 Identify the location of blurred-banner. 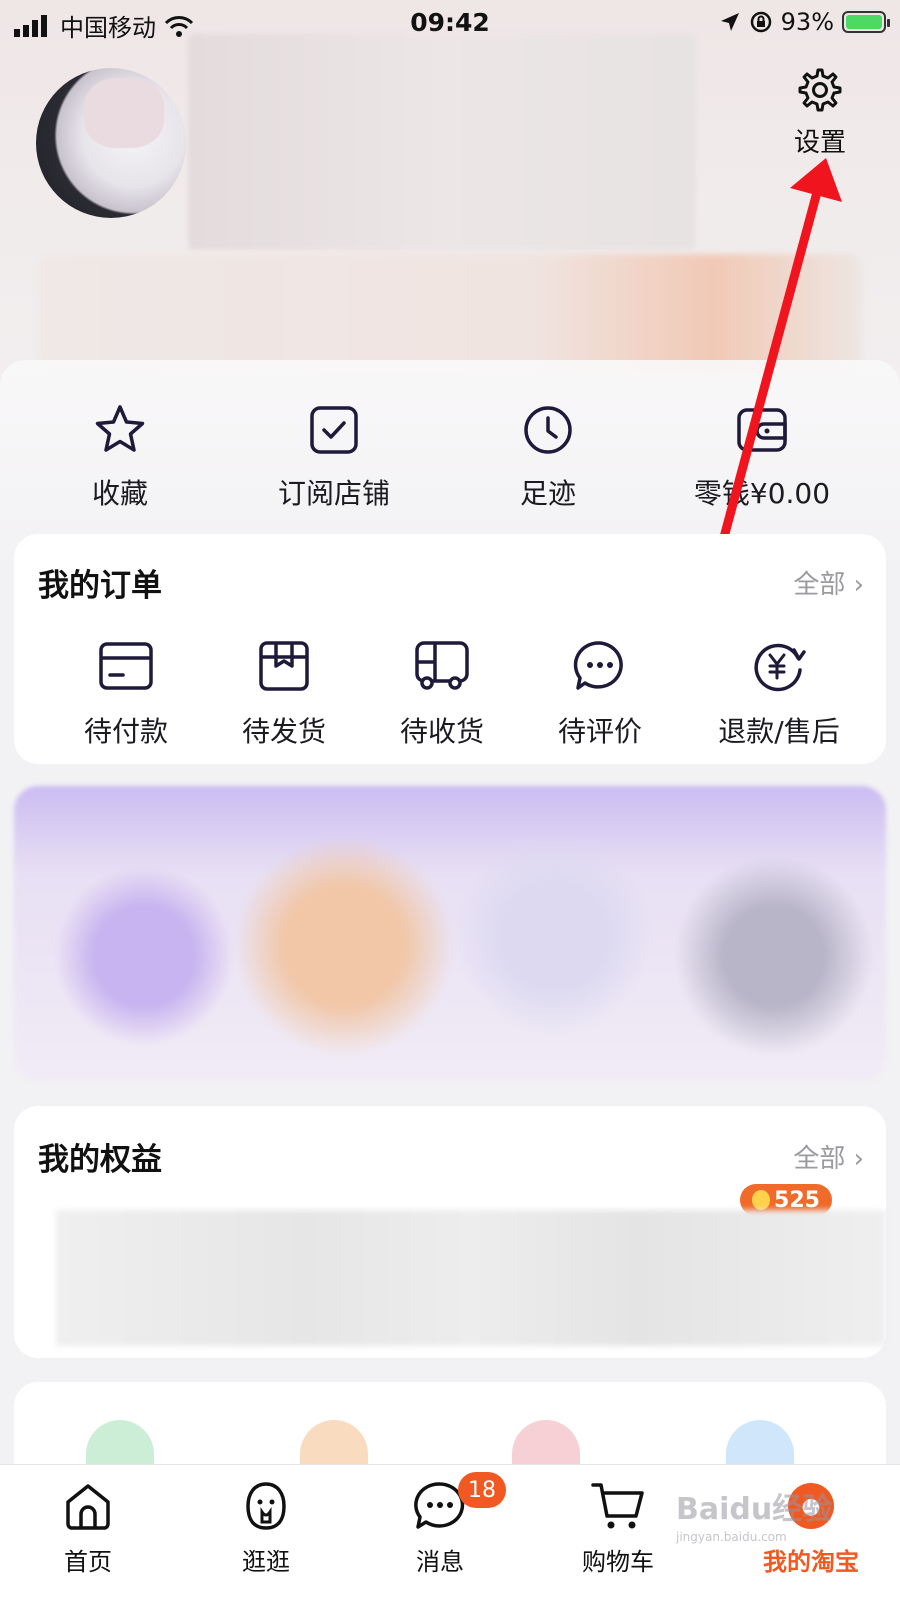
(450, 315).